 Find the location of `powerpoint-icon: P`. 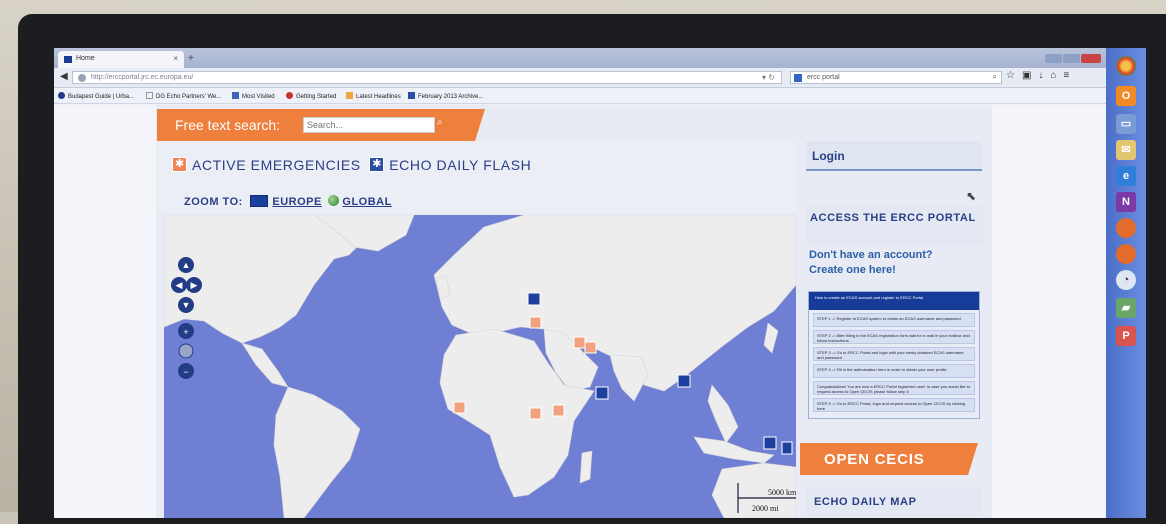

powerpoint-icon: P is located at coordinates (1126, 336).